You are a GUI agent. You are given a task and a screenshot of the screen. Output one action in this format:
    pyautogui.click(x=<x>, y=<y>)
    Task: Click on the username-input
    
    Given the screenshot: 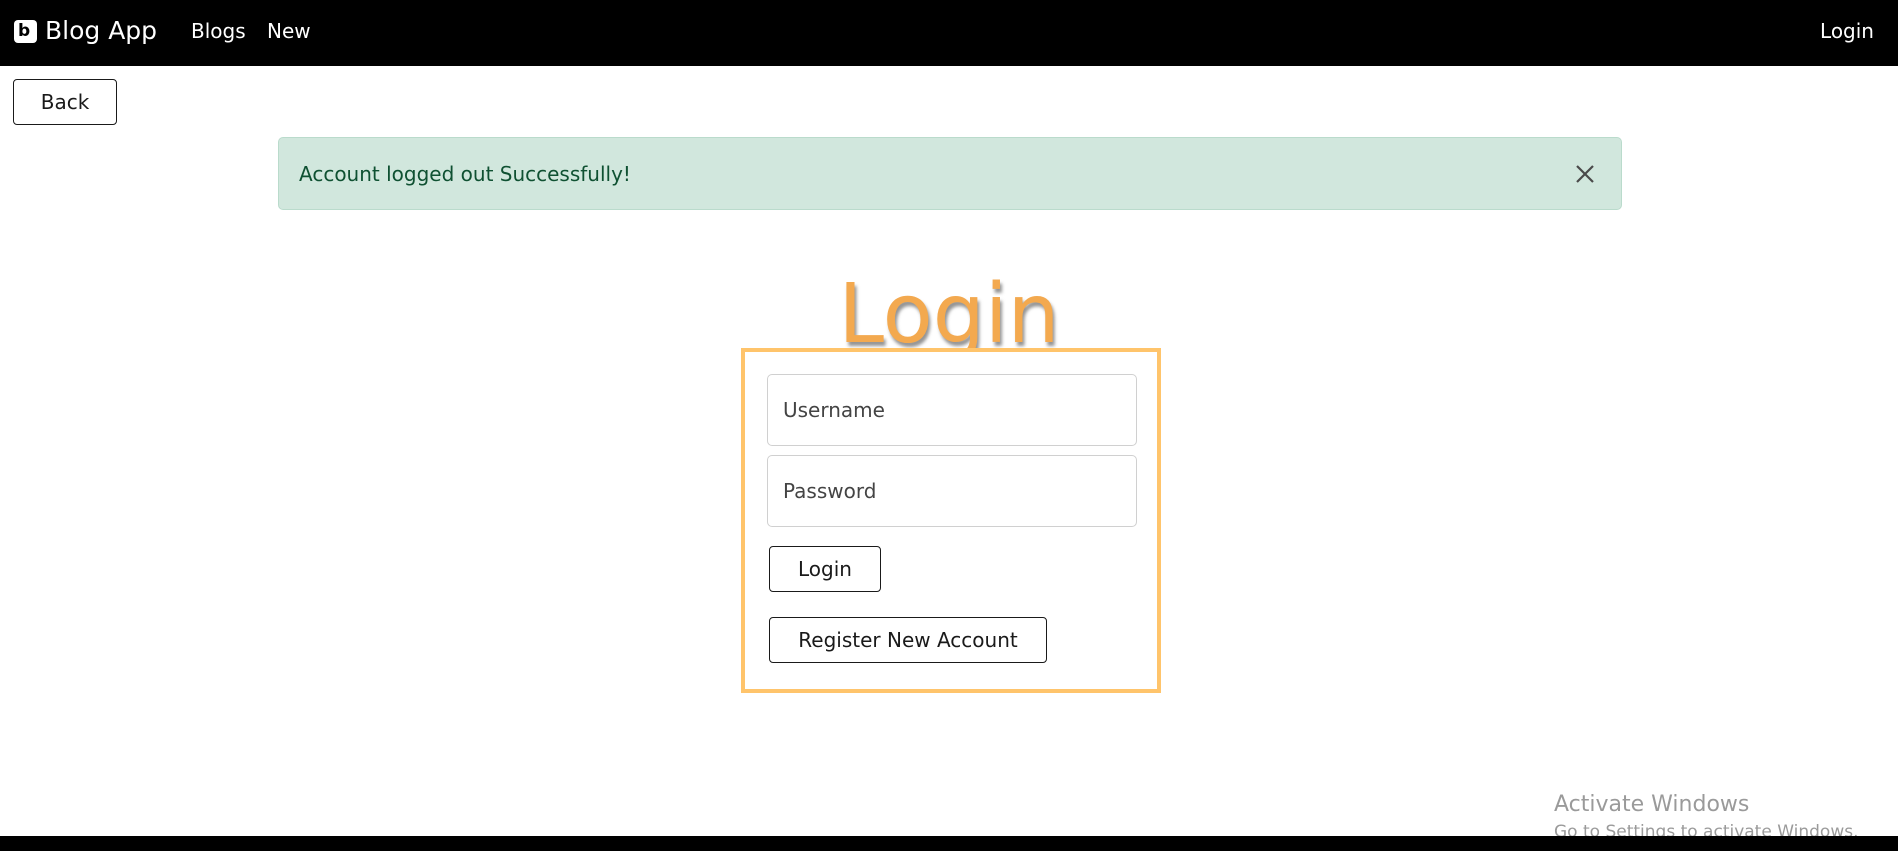 What is the action you would take?
    pyautogui.click(x=952, y=410)
    